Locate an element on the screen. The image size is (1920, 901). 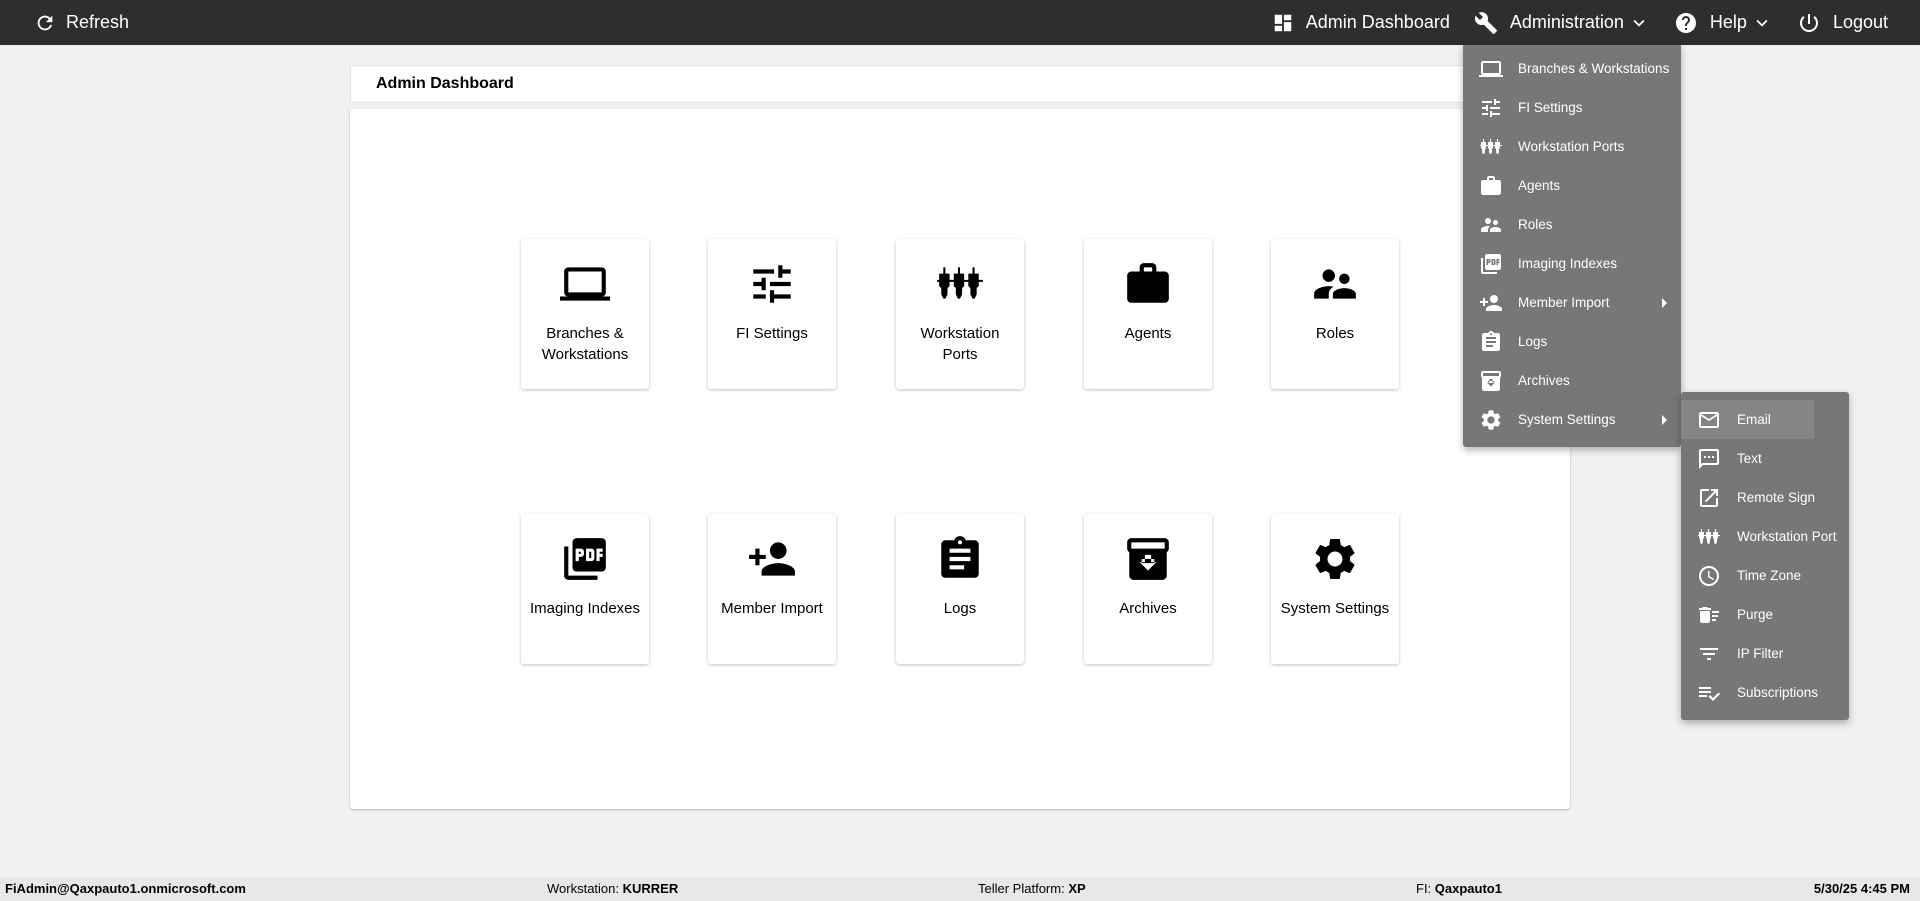
page-title-bar: Admin Dashboard is located at coordinates (960, 84).